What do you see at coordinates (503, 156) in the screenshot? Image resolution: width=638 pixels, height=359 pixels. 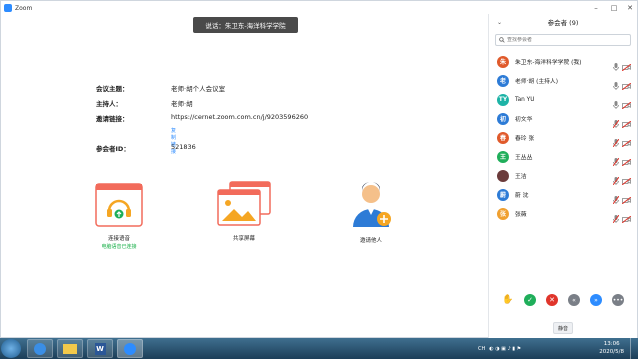 I see `avatar: 王` at bounding box center [503, 156].